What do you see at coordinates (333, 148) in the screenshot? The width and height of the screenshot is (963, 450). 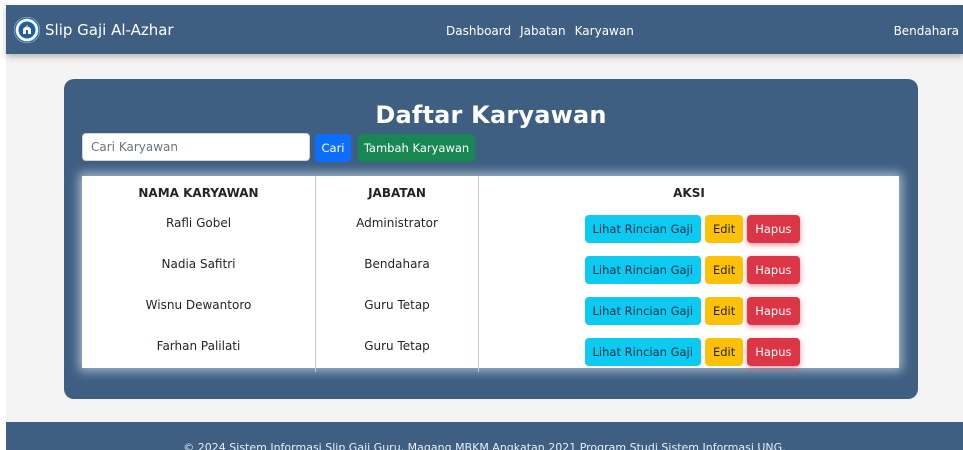 I see `search-button: Cari` at bounding box center [333, 148].